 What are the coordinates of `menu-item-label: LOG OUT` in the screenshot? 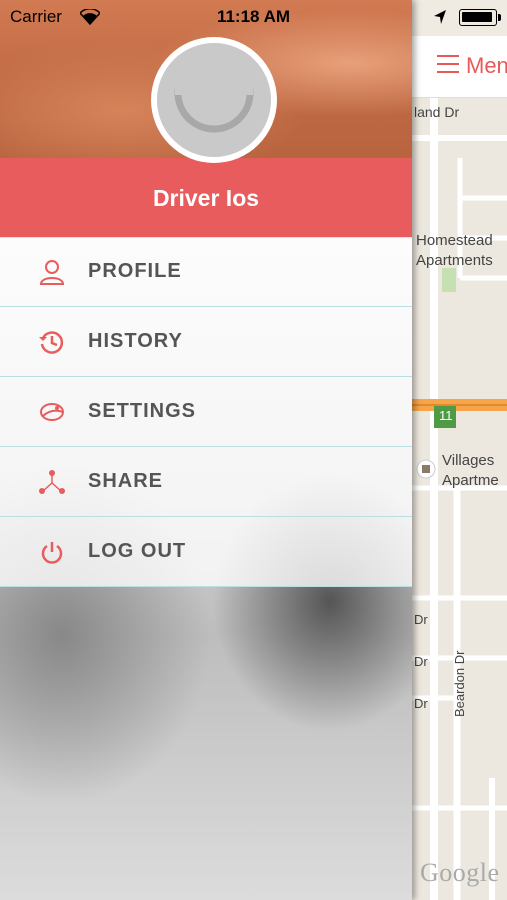 It's located at (137, 551).